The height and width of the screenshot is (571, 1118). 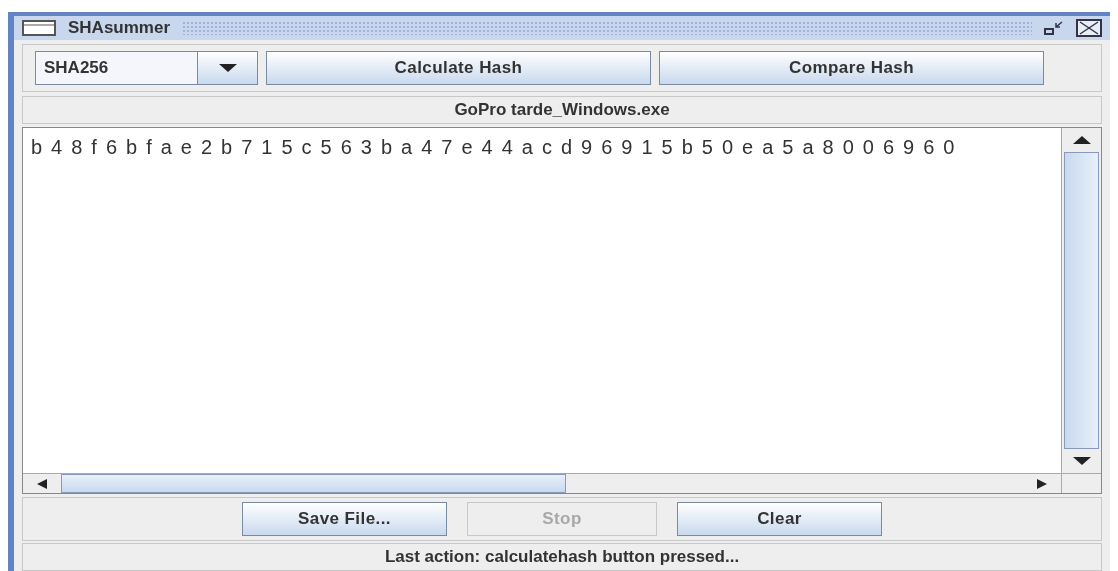 What do you see at coordinates (497, 147) in the screenshot?
I see `hash-output: b48f6bfae2b715c563ba47e44acd96915b50ea5a8006960` at bounding box center [497, 147].